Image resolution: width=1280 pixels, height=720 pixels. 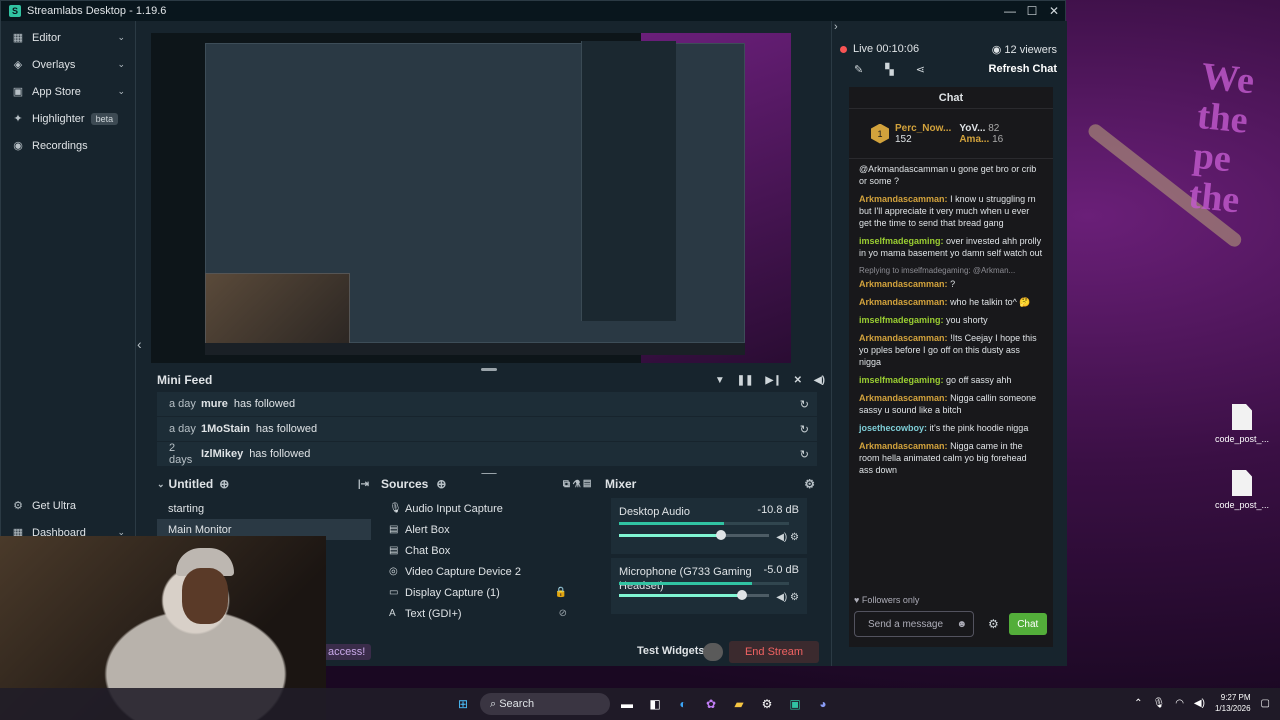 What do you see at coordinates (1158, 703) in the screenshot?
I see `mic-icon: 🎙` at bounding box center [1158, 703].